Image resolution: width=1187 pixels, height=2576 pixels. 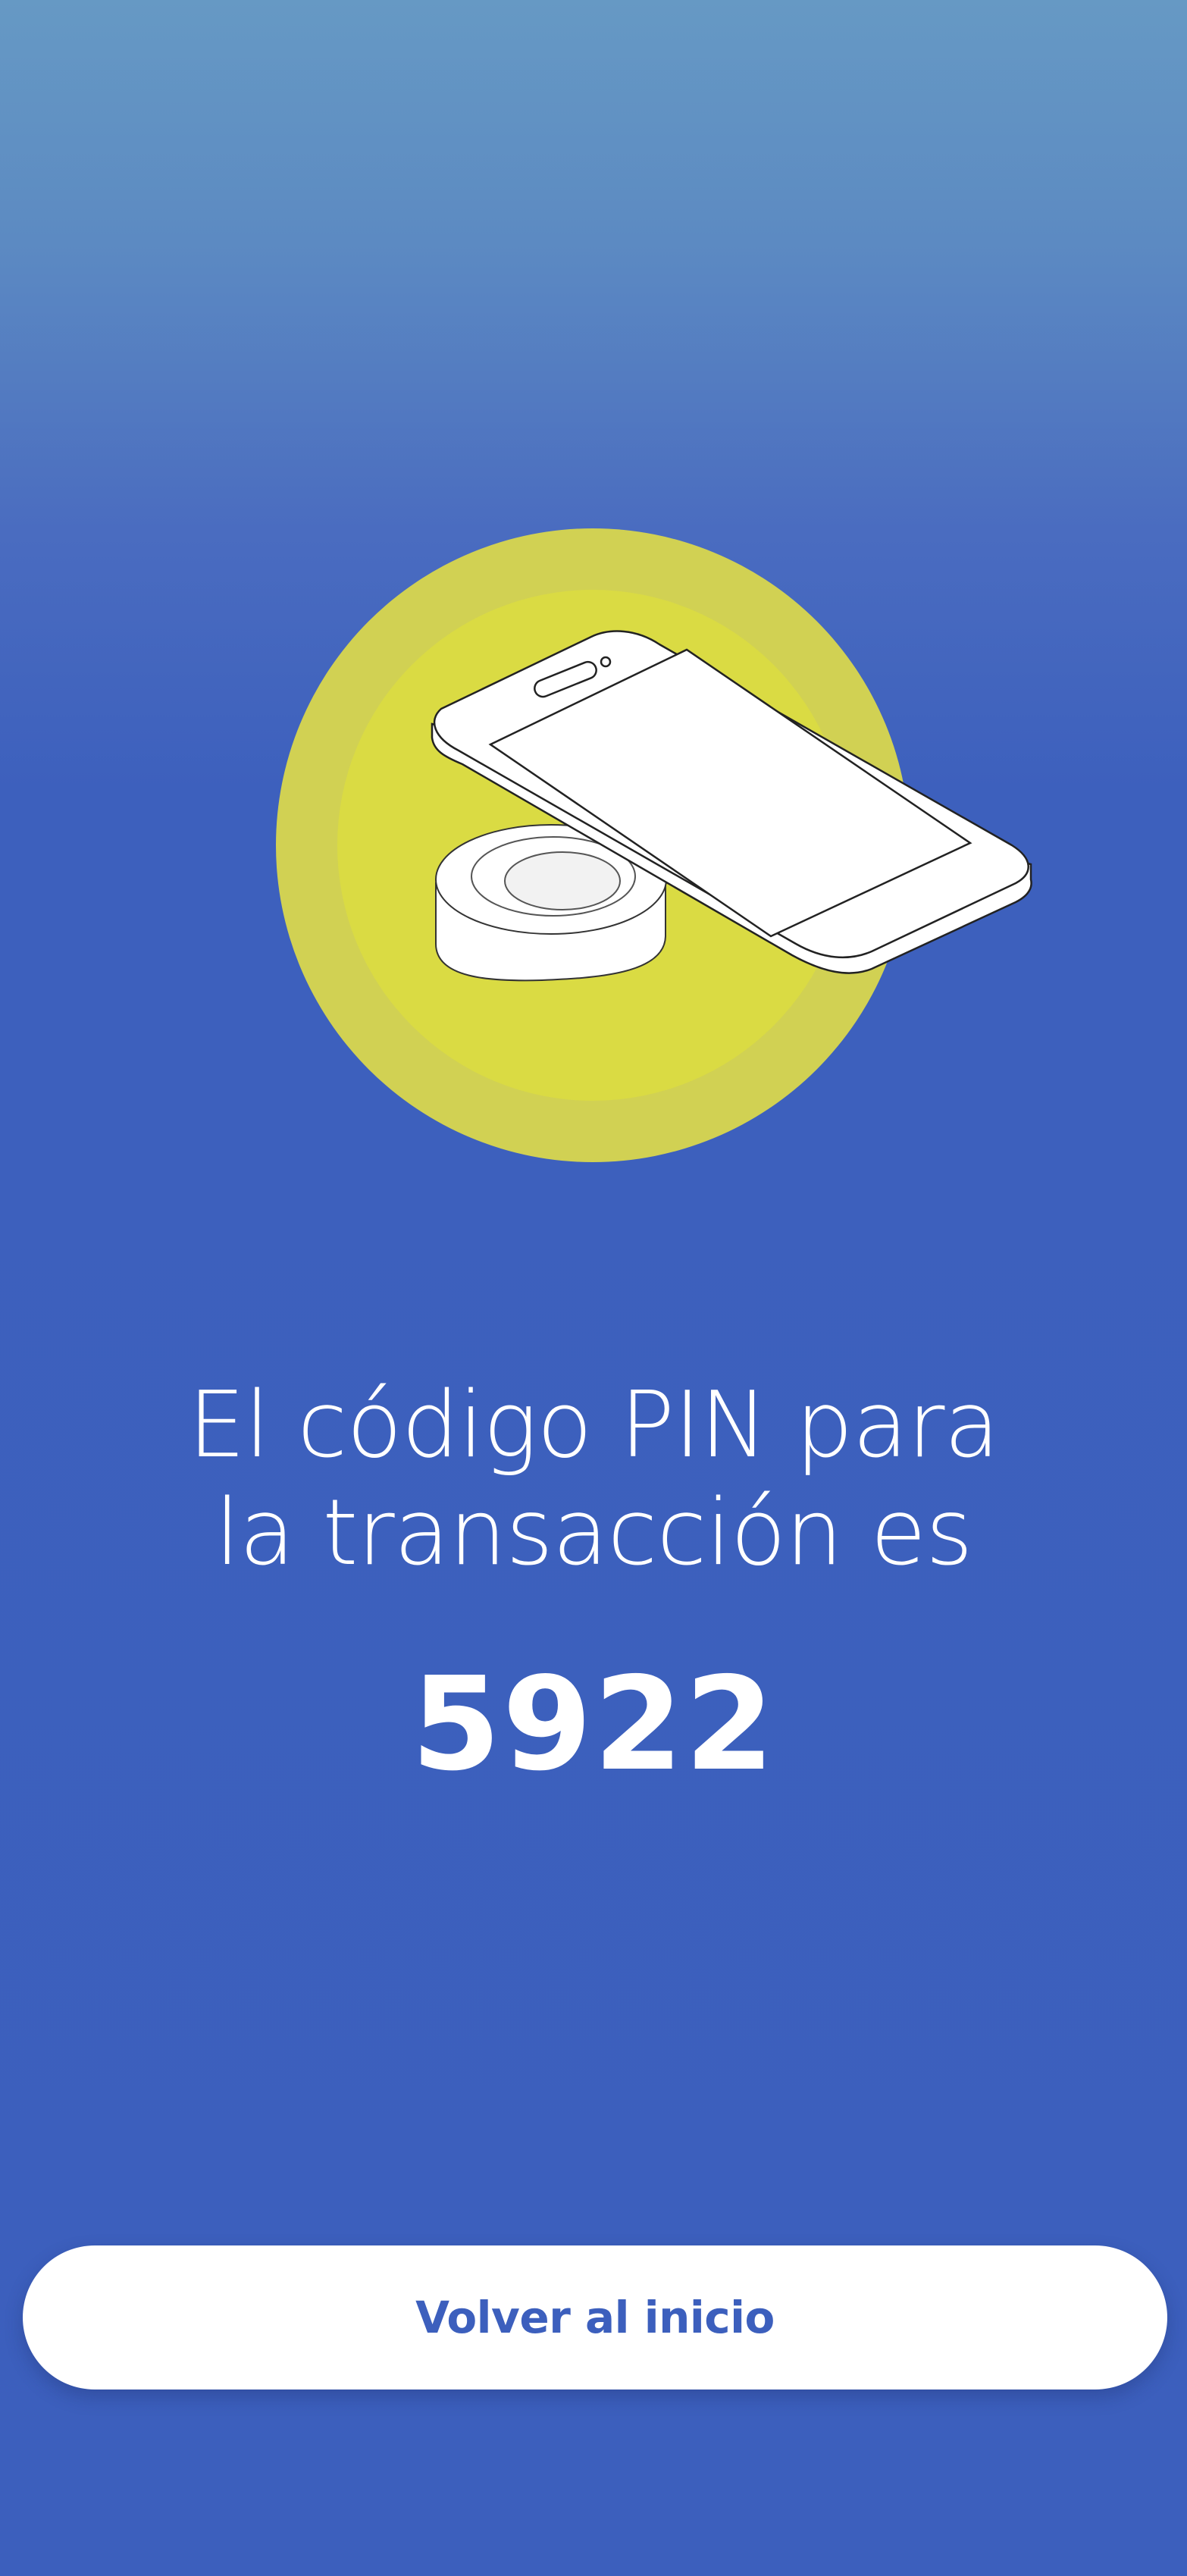 What do you see at coordinates (593, 1479) in the screenshot?
I see `pin-message: El código PIN para la transacción es` at bounding box center [593, 1479].